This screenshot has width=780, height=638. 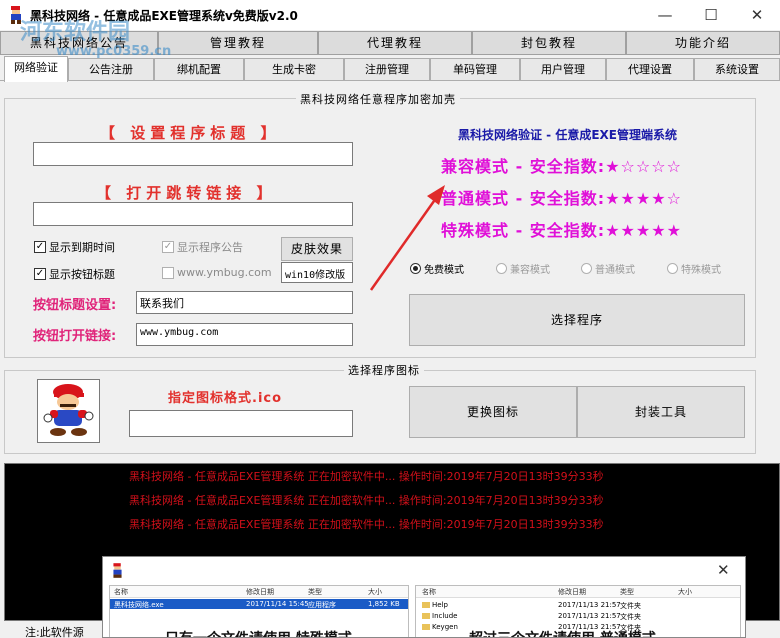 What do you see at coordinates (258, 632) in the screenshot?
I see `caption-special-mode: 只有一个文件请使用 特殊模式` at bounding box center [258, 632].